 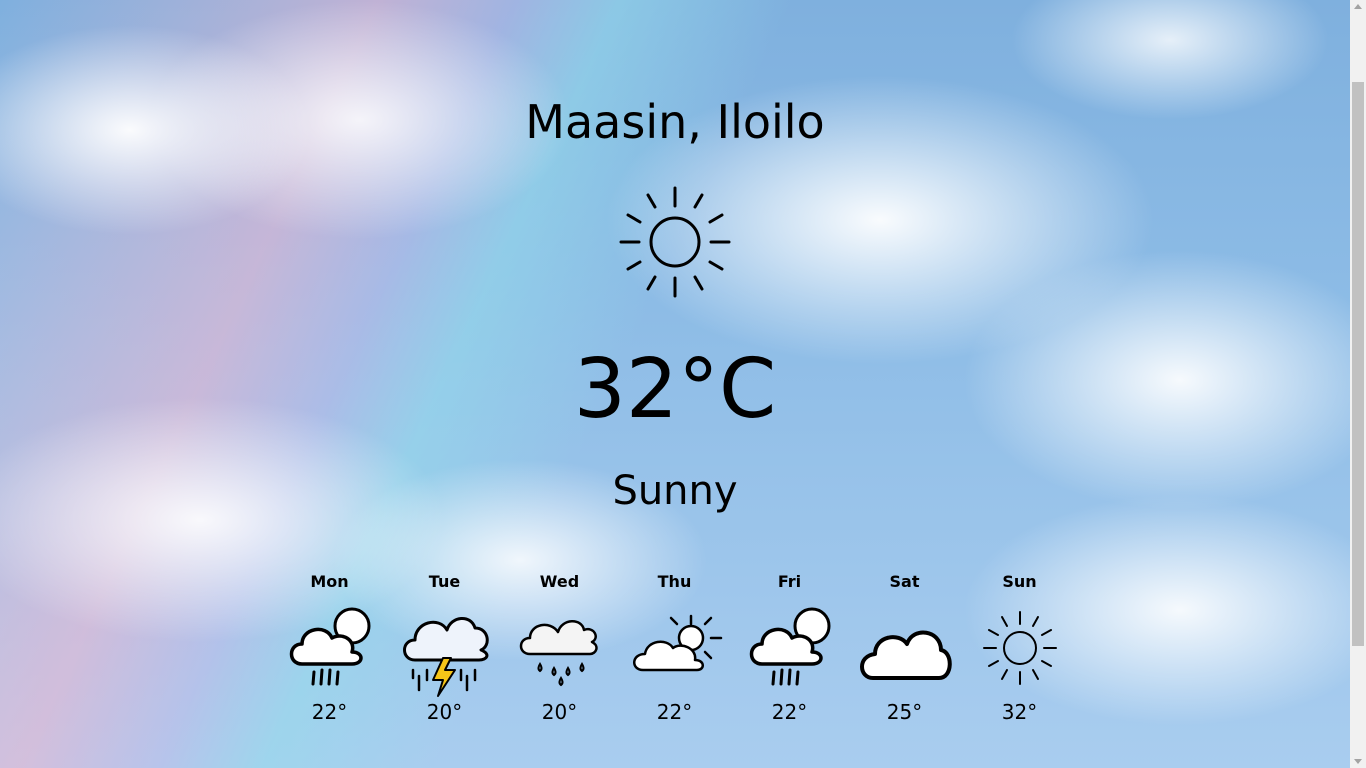 I want to click on forecast-day: Thu 22°, so click(x=674, y=655).